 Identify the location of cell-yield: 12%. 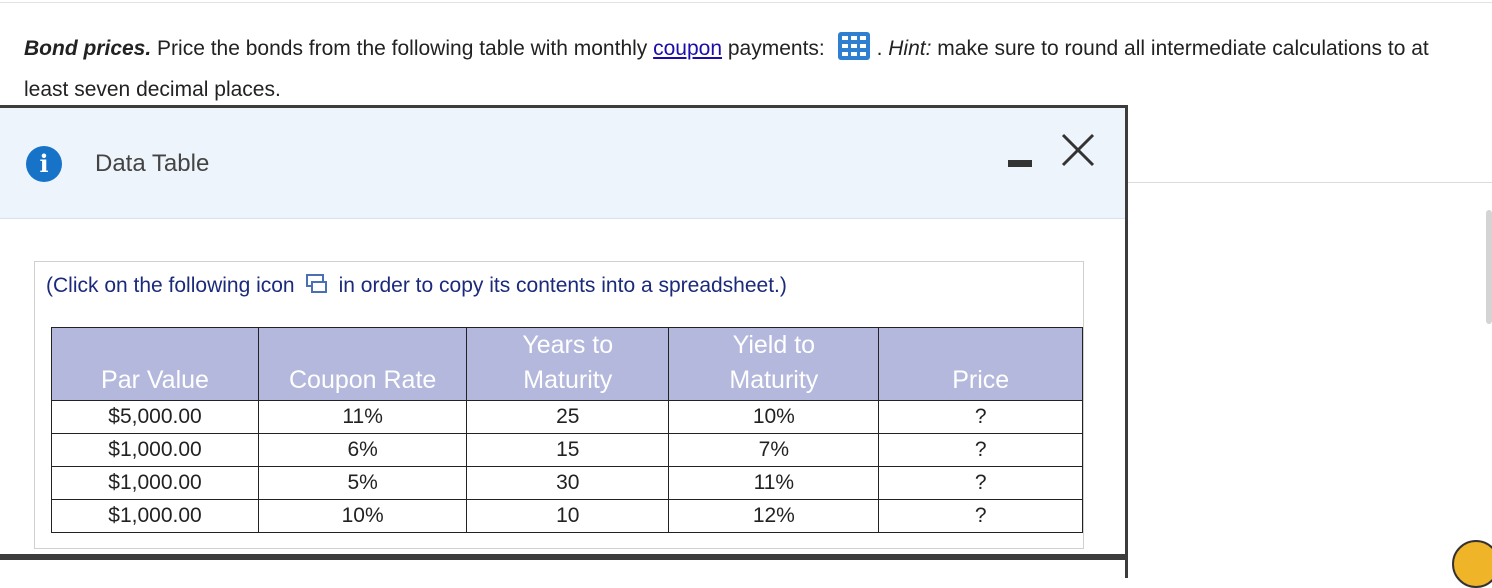
(774, 516).